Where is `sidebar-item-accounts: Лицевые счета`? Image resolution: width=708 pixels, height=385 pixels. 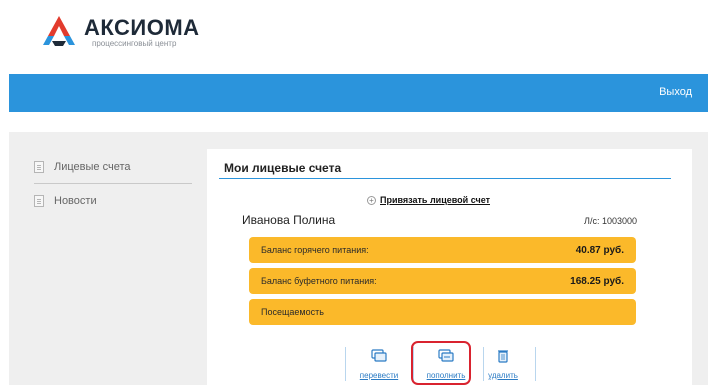
sidebar-item-accounts: Лицевые счета is located at coordinates (113, 167).